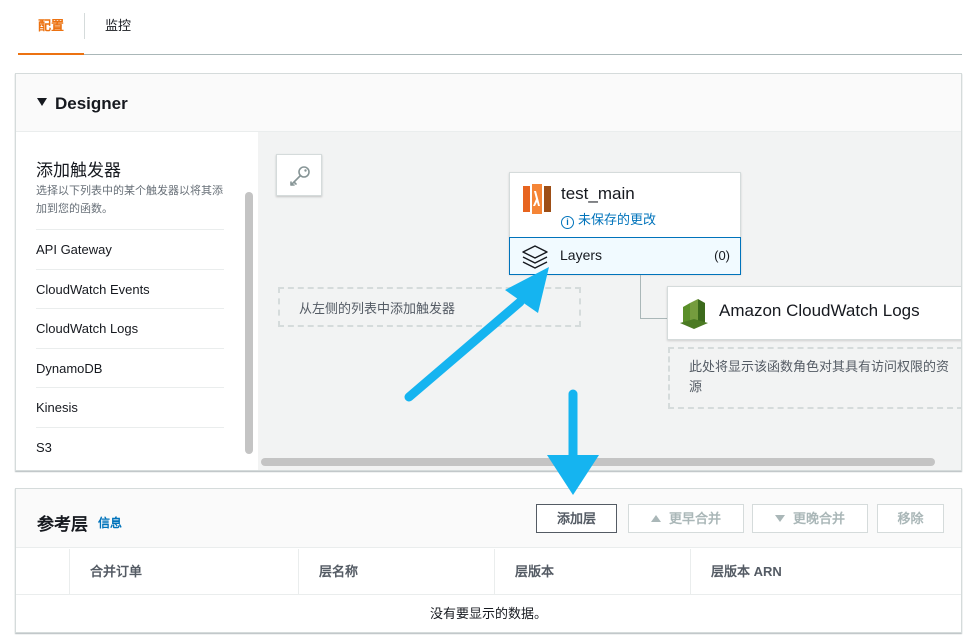  Describe the element at coordinates (779, 518) in the screenshot. I see `triangle-down-icon` at that location.